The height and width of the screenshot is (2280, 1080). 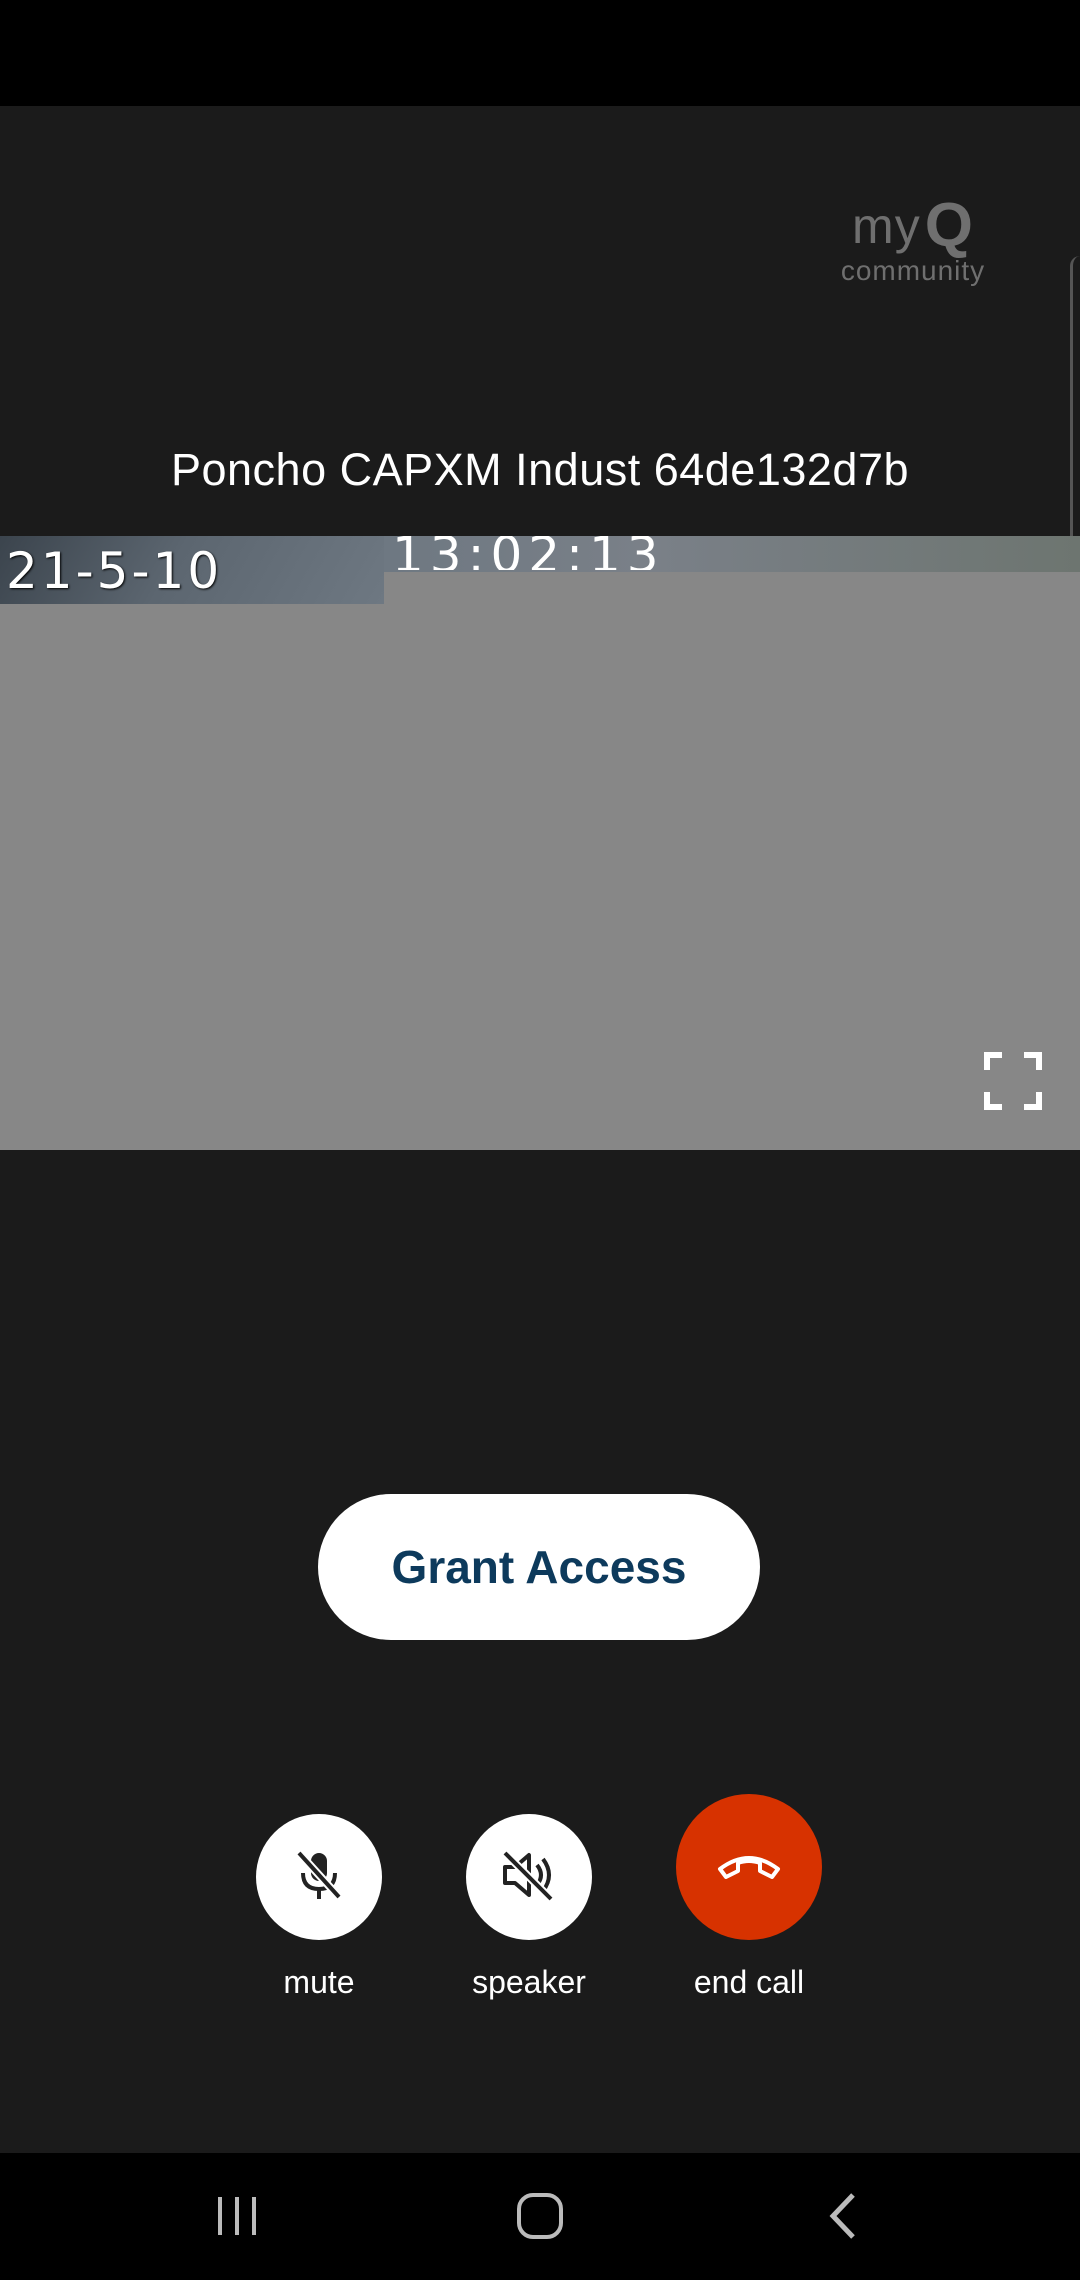 I want to click on end-call-button, so click(x=749, y=1867).